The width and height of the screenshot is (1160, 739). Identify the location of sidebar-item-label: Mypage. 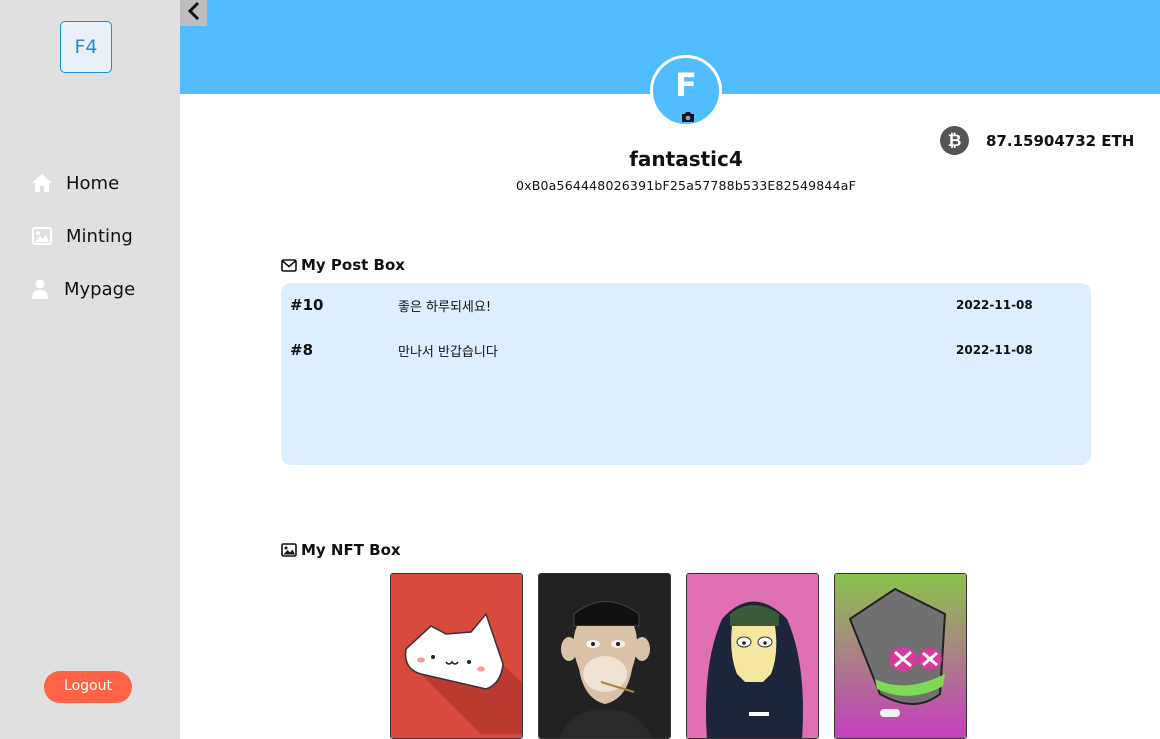
(100, 289).